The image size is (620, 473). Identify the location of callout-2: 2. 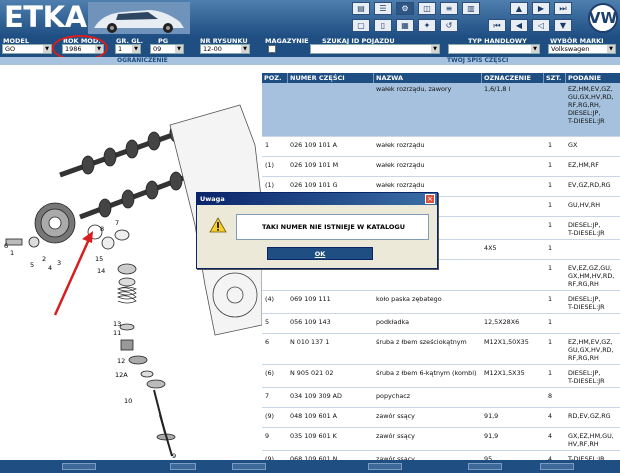
(44, 259).